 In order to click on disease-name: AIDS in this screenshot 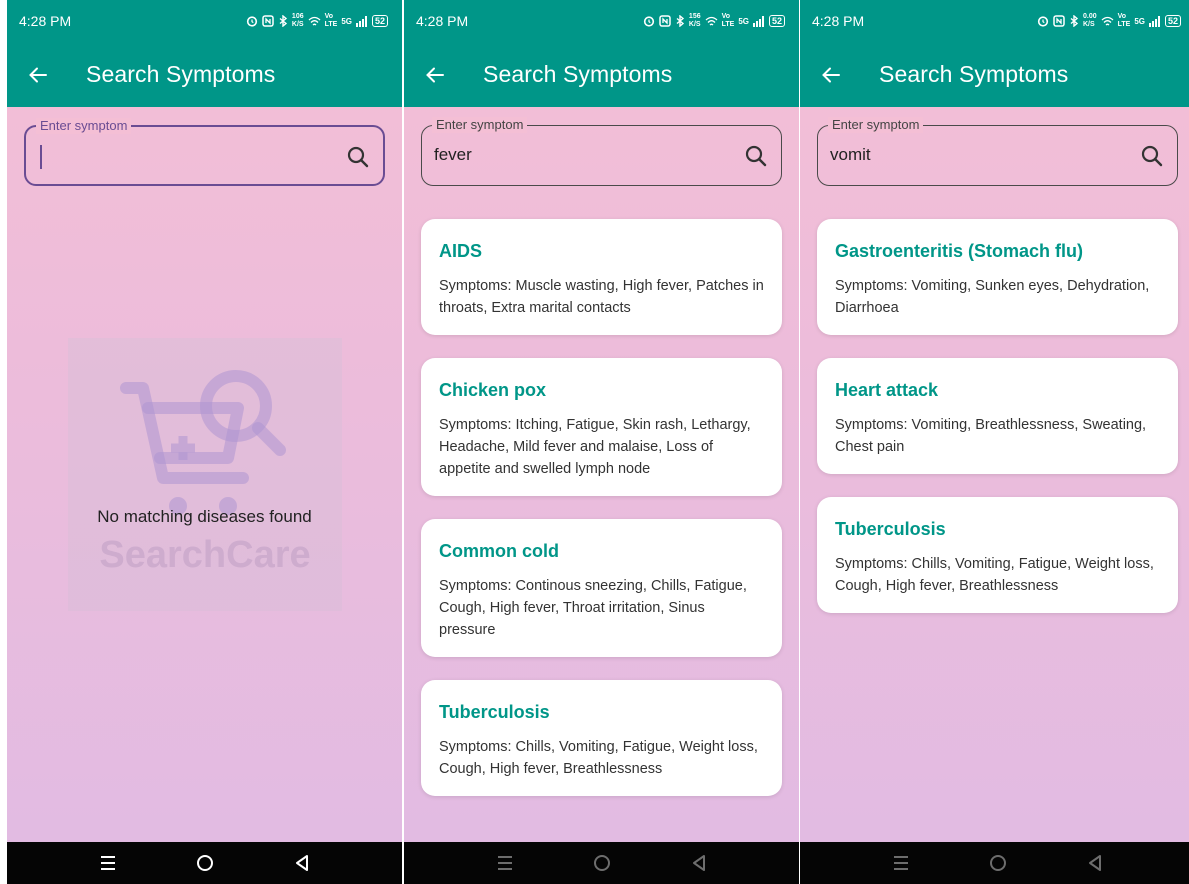, I will do `click(461, 251)`.